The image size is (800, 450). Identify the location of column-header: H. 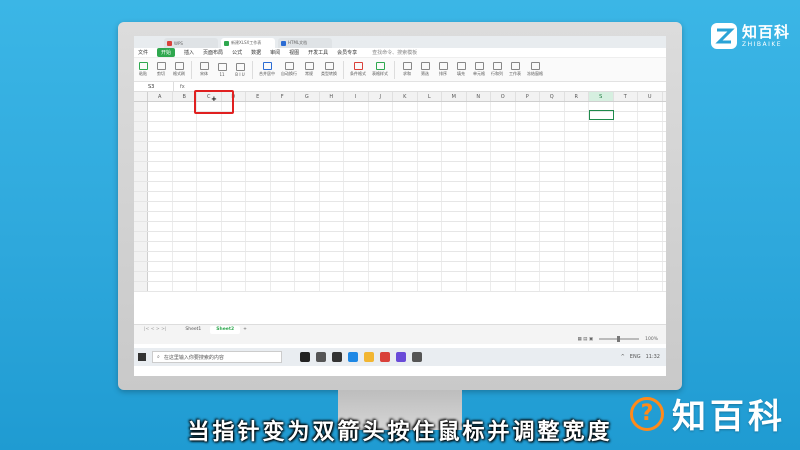
(332, 96).